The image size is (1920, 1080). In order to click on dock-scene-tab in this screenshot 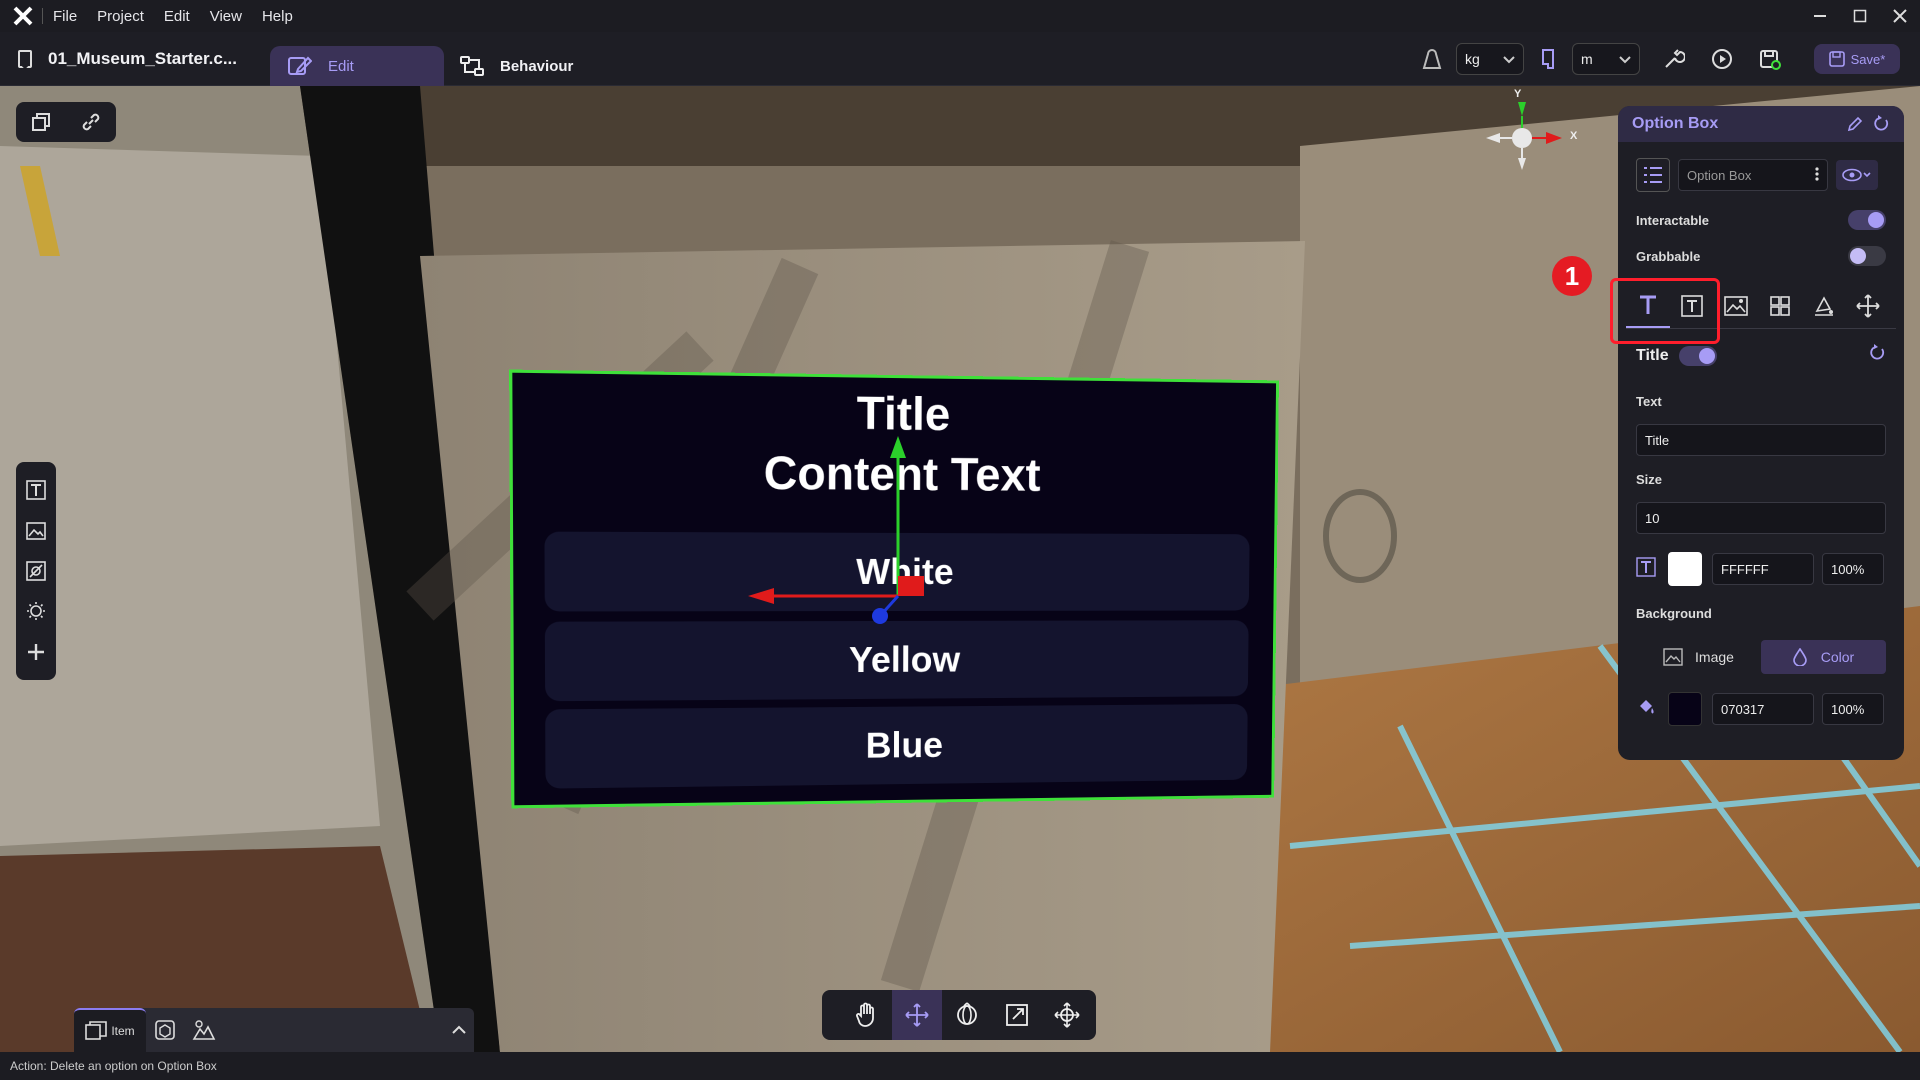, I will do `click(165, 1030)`.